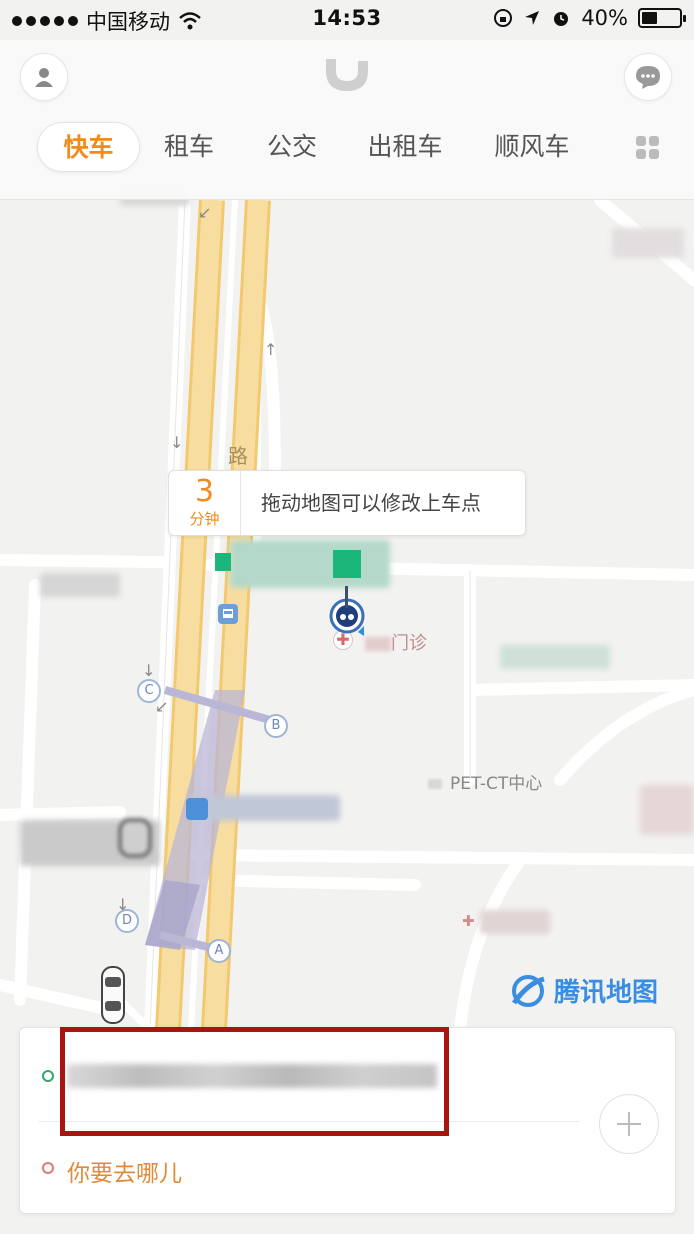 Image resolution: width=694 pixels, height=1234 pixels. Describe the element at coordinates (228, 614) in the screenshot. I see `bus-stop-icon` at that location.